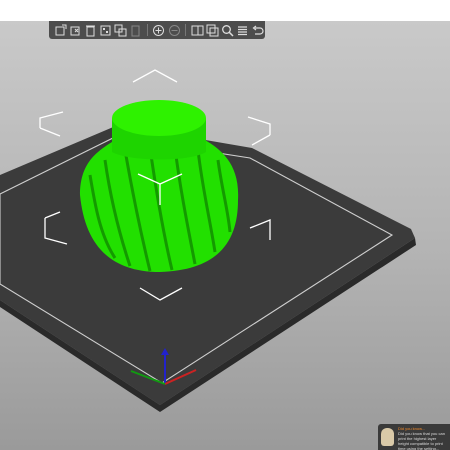  I want to click on remove-instance-button, so click(174, 30).